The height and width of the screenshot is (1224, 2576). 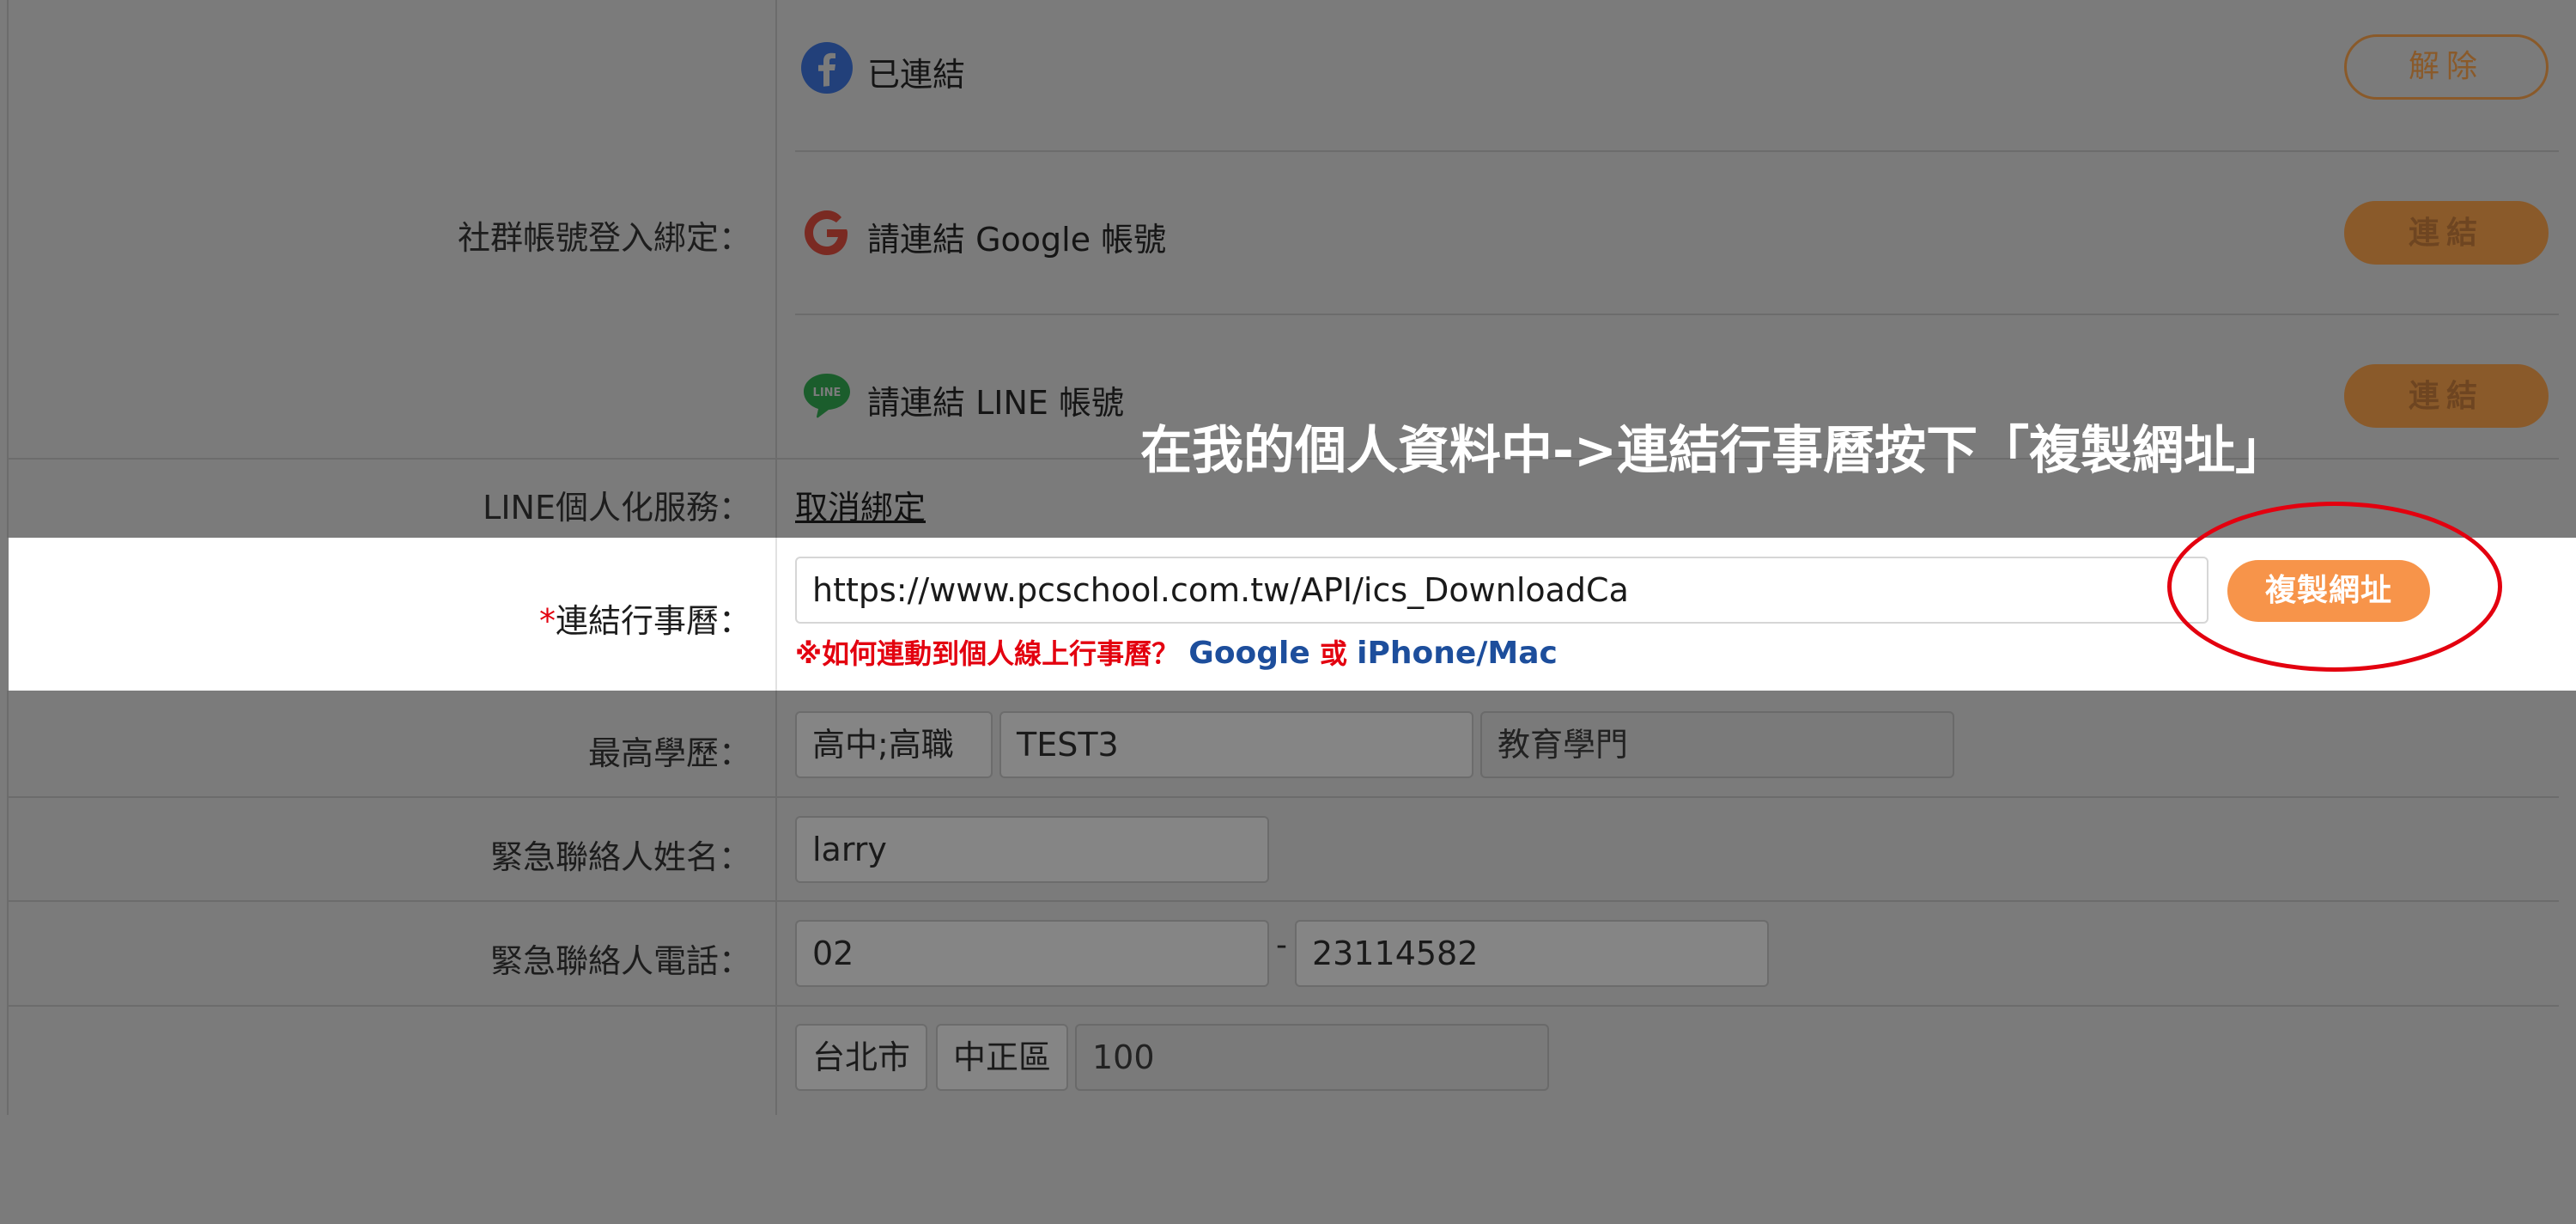 I want to click on calendar-label-border, so click(x=776, y=615).